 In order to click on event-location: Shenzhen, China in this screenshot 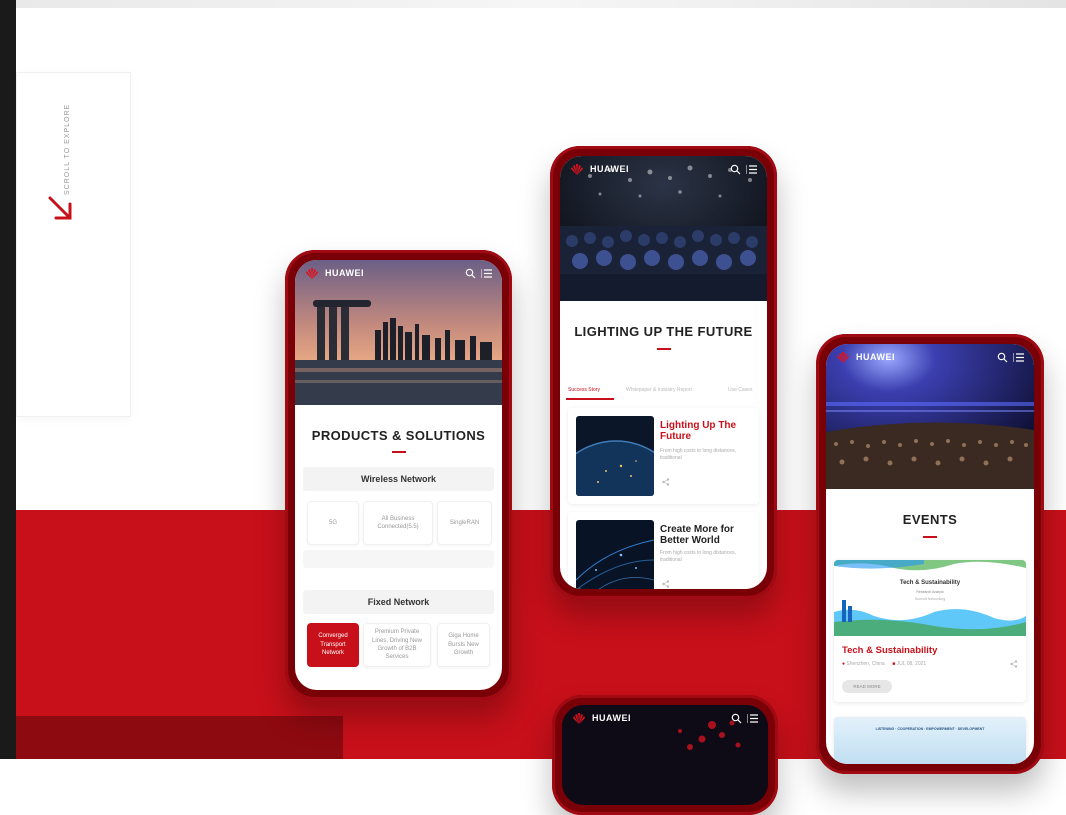, I will do `click(865, 664)`.